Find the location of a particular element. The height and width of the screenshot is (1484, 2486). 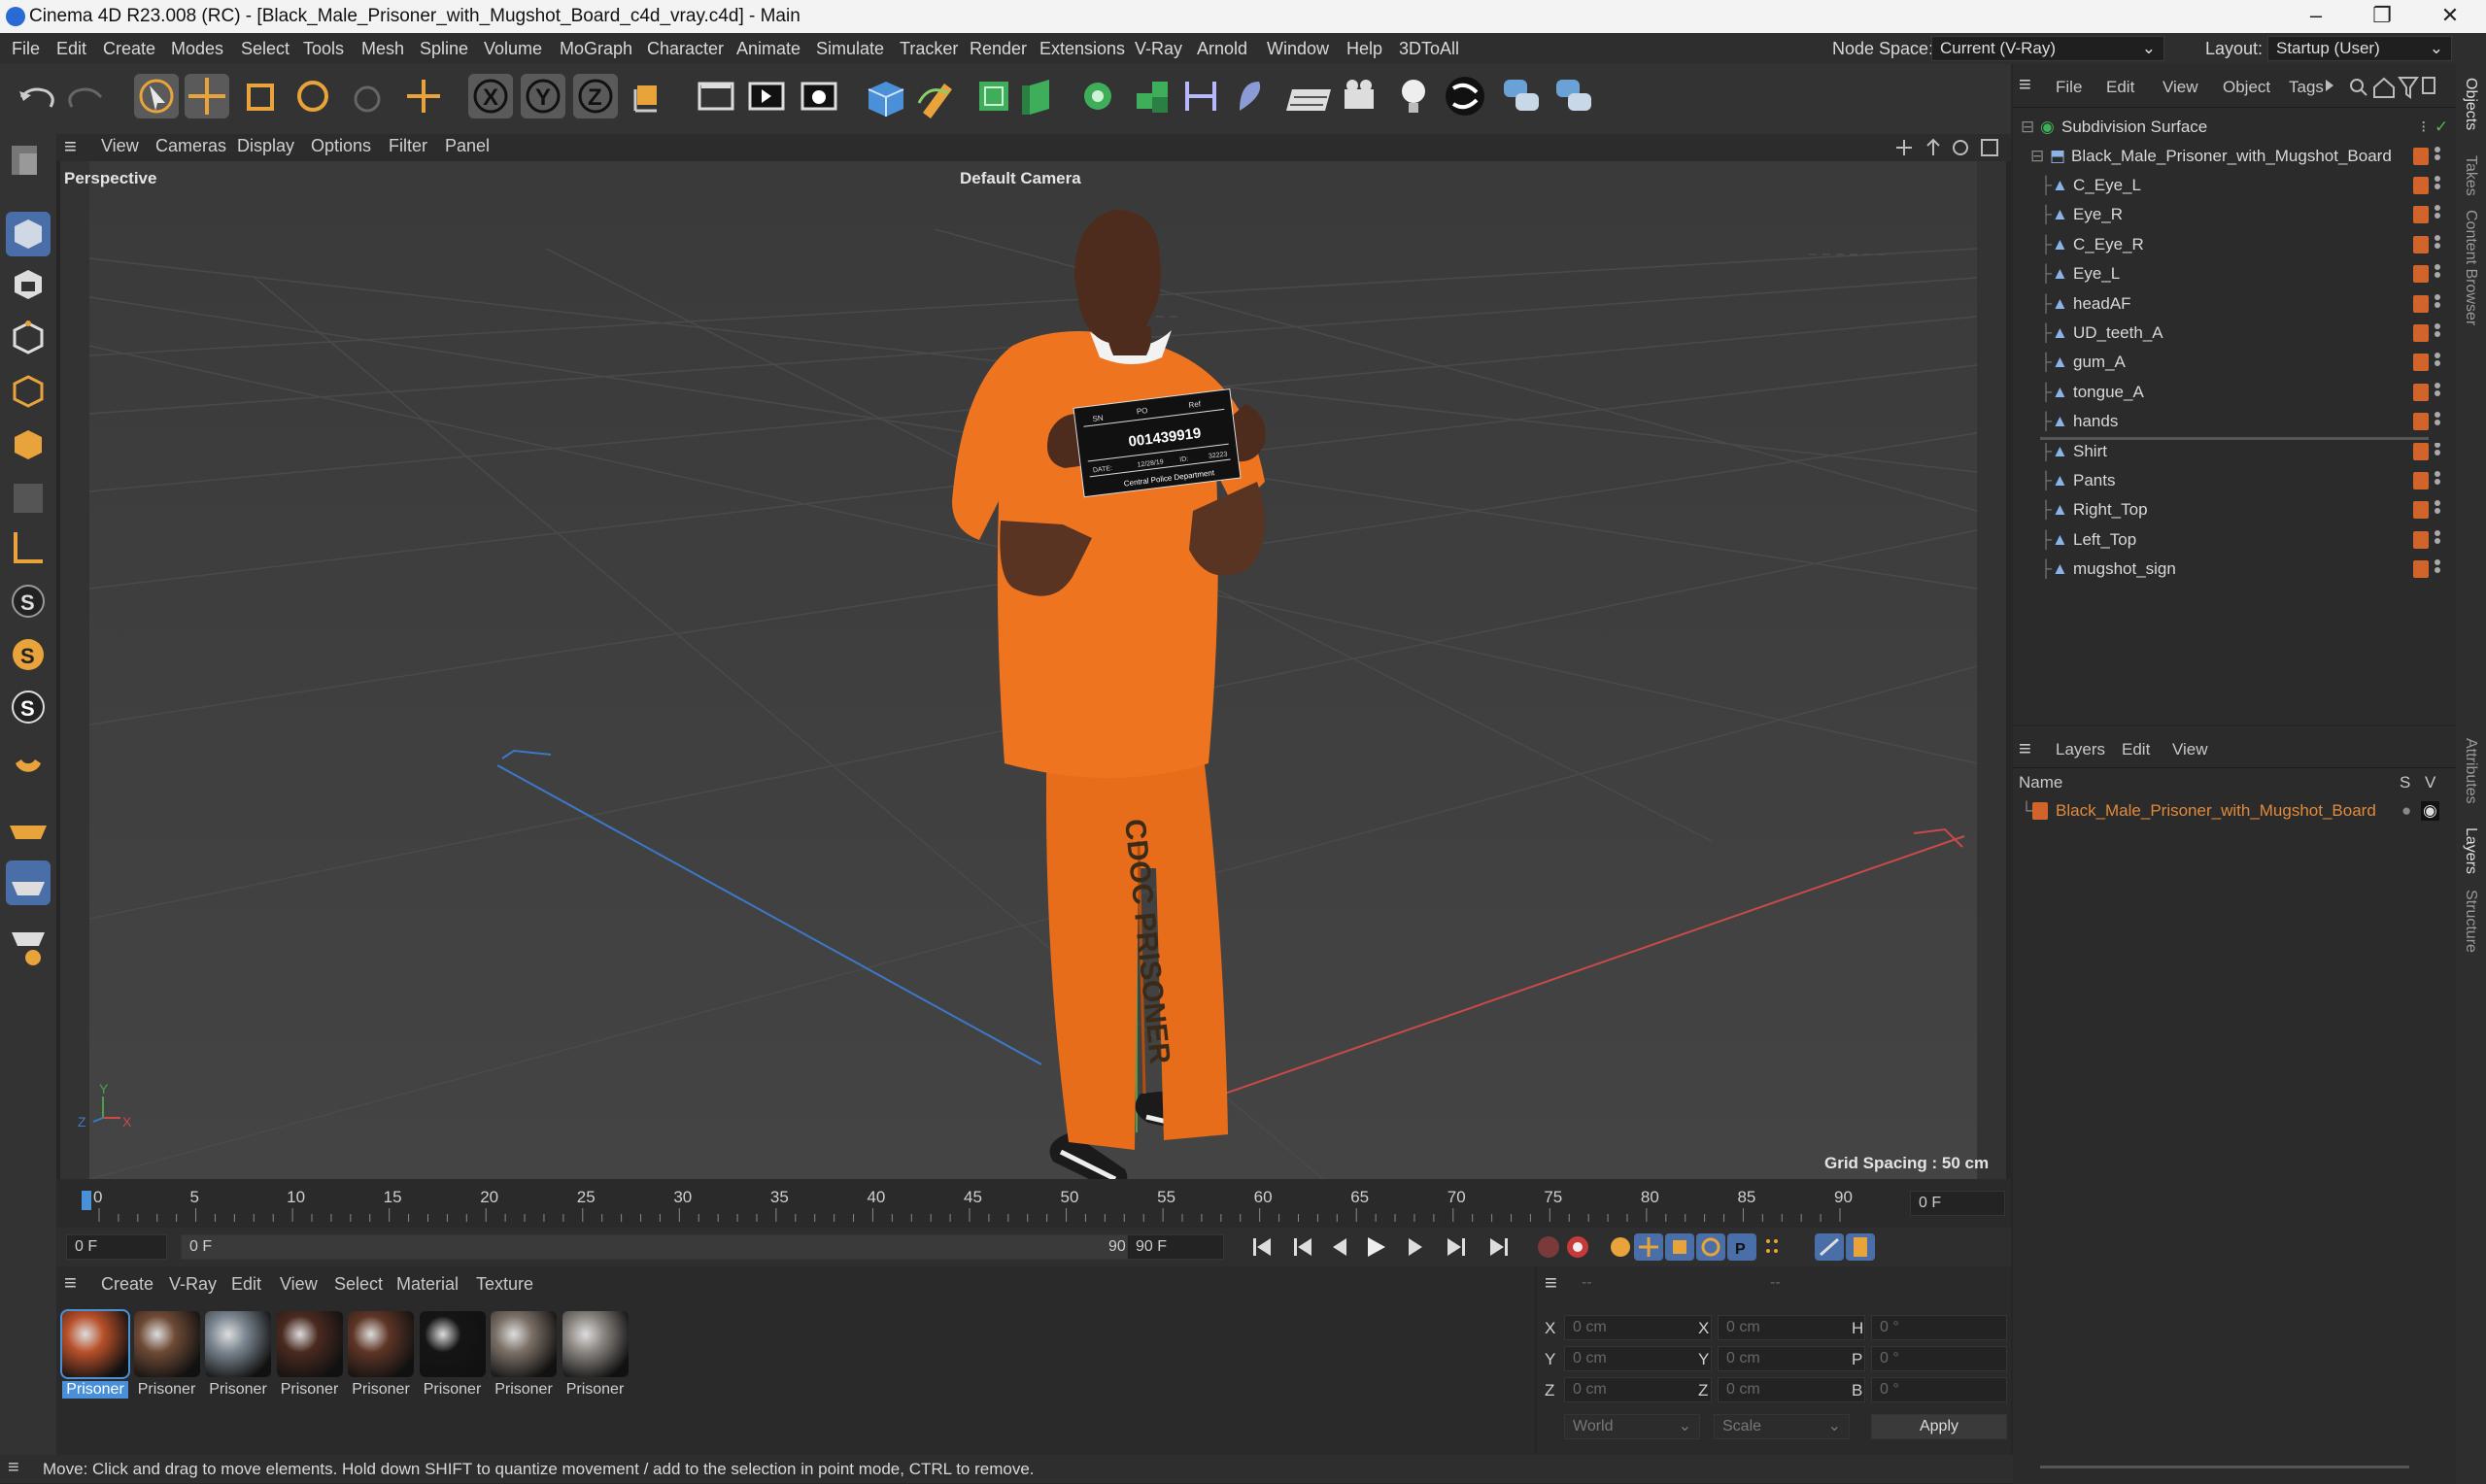

subdivision-icon is located at coordinates (993, 96).